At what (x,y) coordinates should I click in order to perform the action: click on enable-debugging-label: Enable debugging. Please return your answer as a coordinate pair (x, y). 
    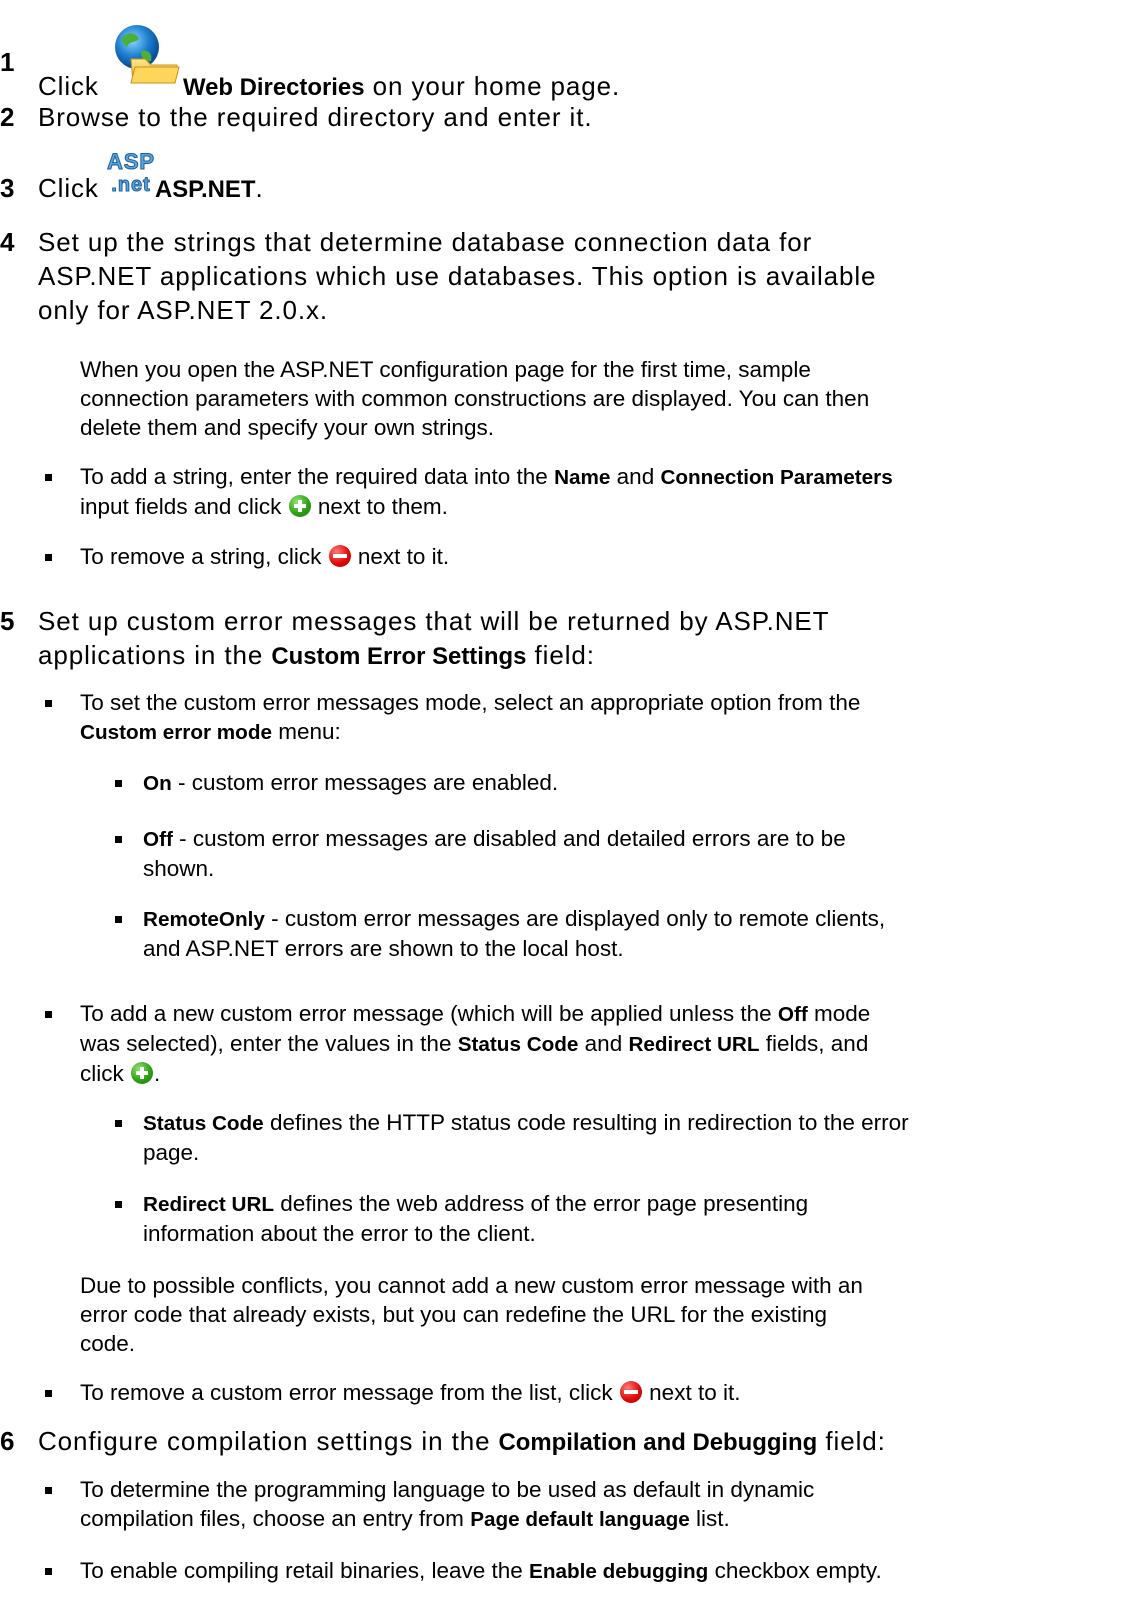
    Looking at the image, I should click on (619, 1571).